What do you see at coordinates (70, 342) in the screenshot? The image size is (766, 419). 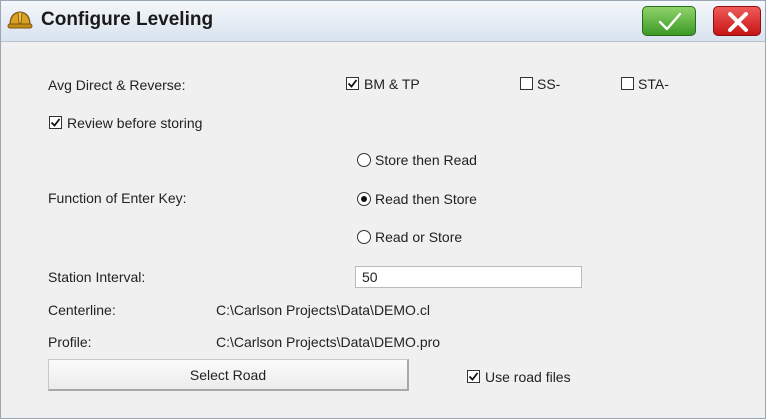 I see `profile-label: Profile:` at bounding box center [70, 342].